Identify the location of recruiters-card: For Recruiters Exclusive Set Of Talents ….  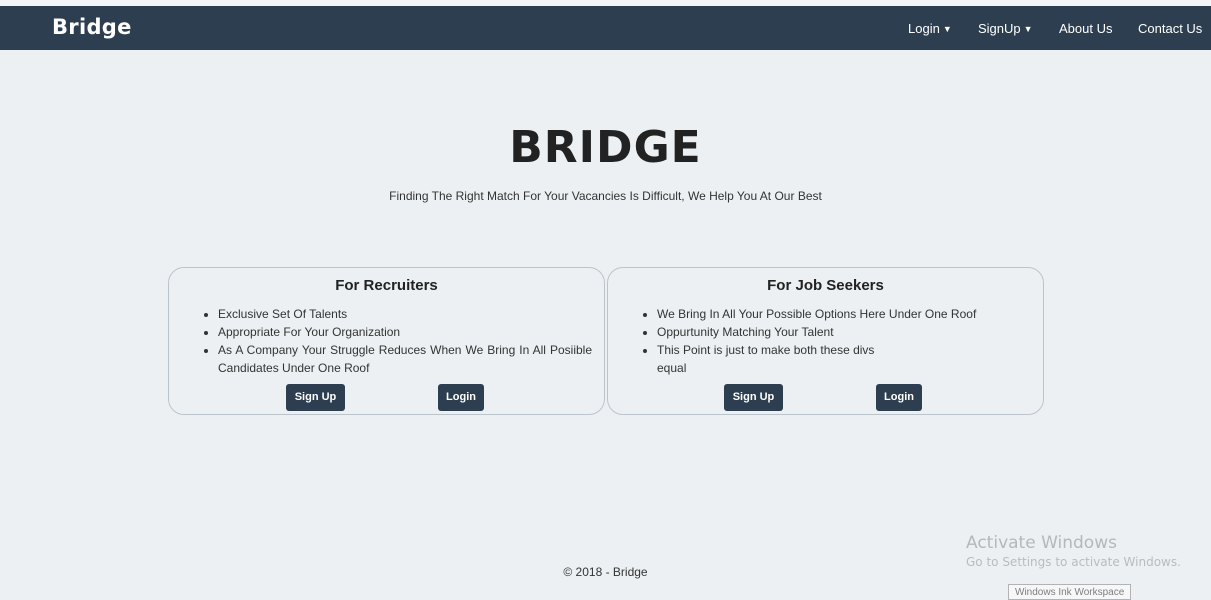
(386, 341).